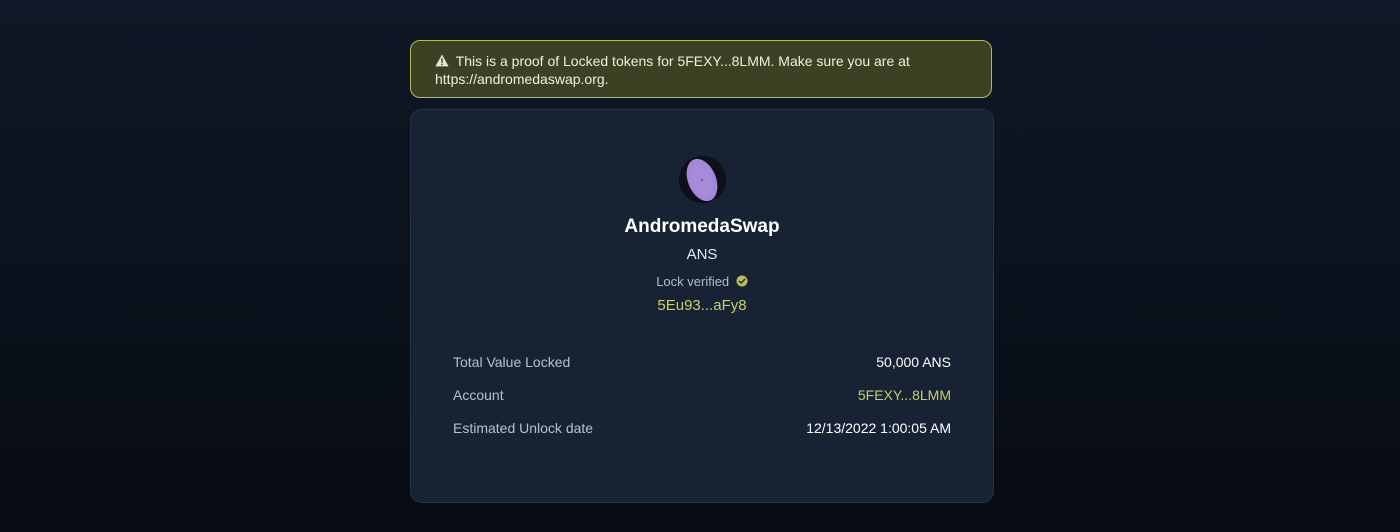 The image size is (1400, 532). What do you see at coordinates (522, 79) in the screenshot?
I see `banner-url: https://andromedaswap.org.` at bounding box center [522, 79].